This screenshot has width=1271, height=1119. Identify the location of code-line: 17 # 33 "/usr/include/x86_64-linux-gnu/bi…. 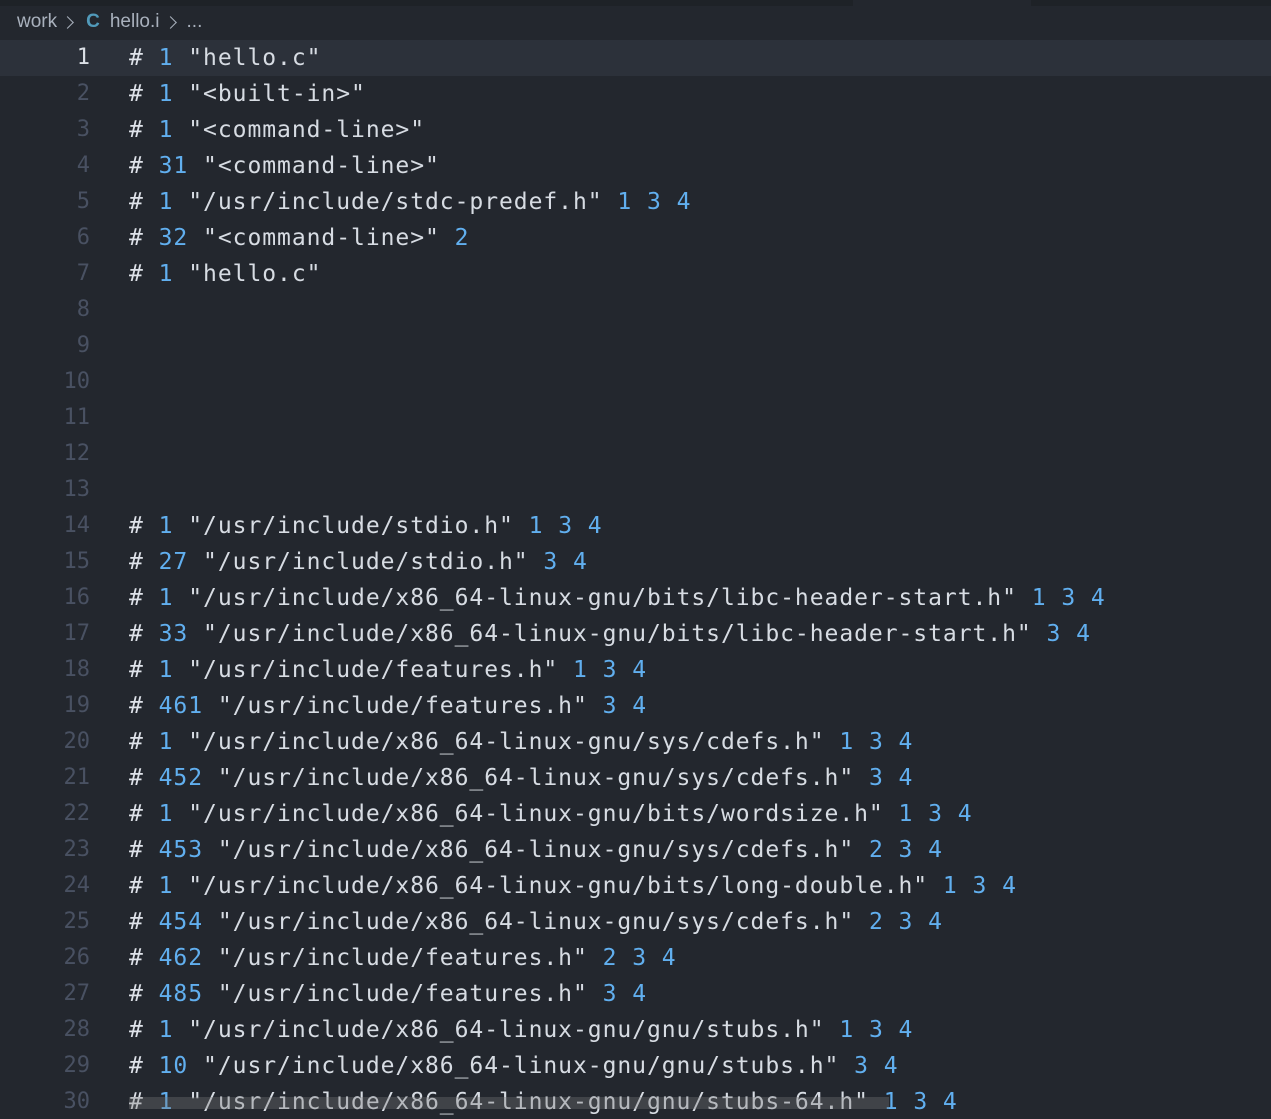
(635, 634).